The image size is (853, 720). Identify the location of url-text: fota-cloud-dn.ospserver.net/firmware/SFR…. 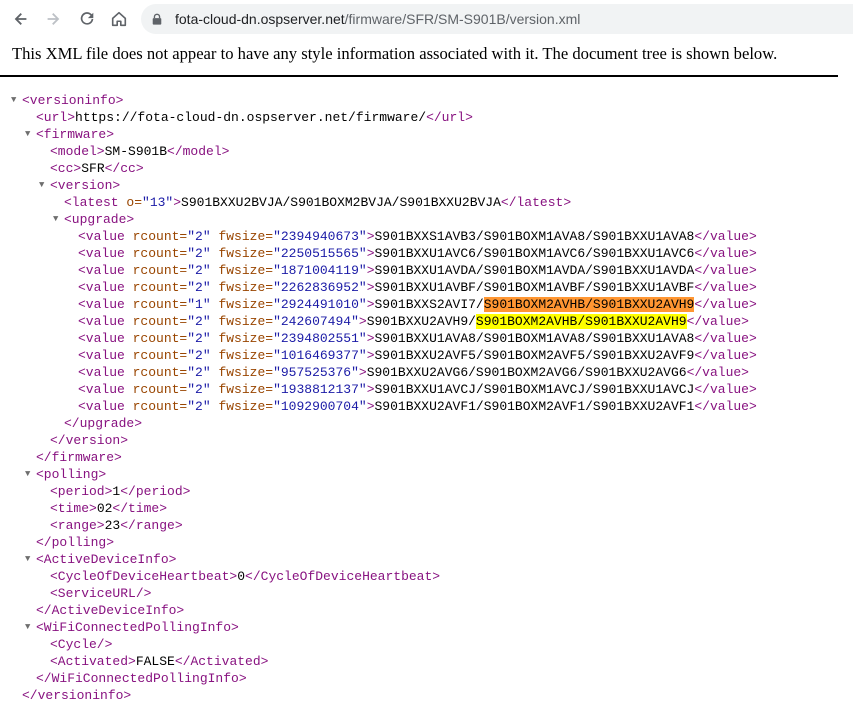
(377, 19).